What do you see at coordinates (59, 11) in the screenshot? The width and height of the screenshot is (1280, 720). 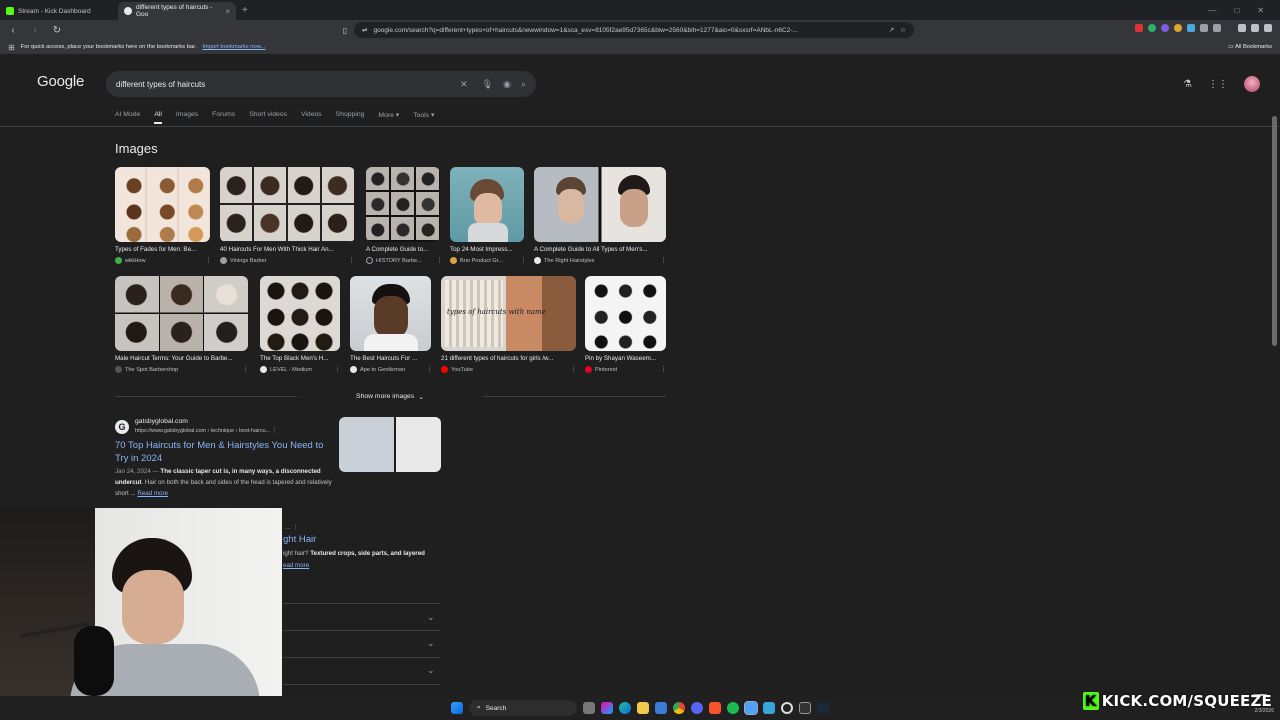 I see `tab-kick-dashboard: Stream - Kick Dashboard` at bounding box center [59, 11].